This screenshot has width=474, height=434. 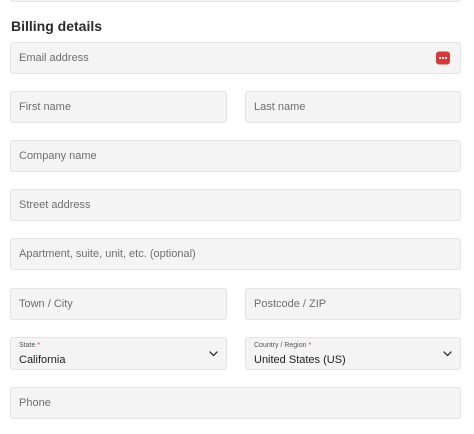 What do you see at coordinates (54, 58) in the screenshot?
I see `email-placeholder: Email address` at bounding box center [54, 58].